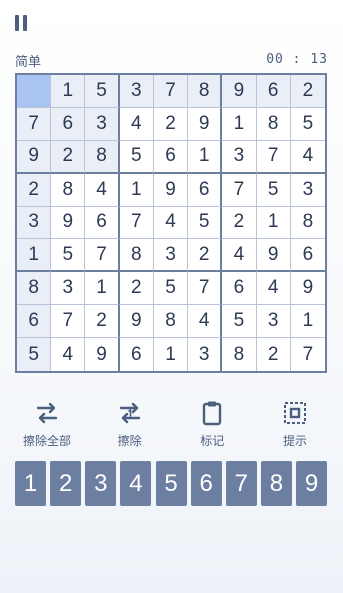 This screenshot has height=593, width=343. What do you see at coordinates (212, 441) in the screenshot?
I see `notes-label: 标记` at bounding box center [212, 441].